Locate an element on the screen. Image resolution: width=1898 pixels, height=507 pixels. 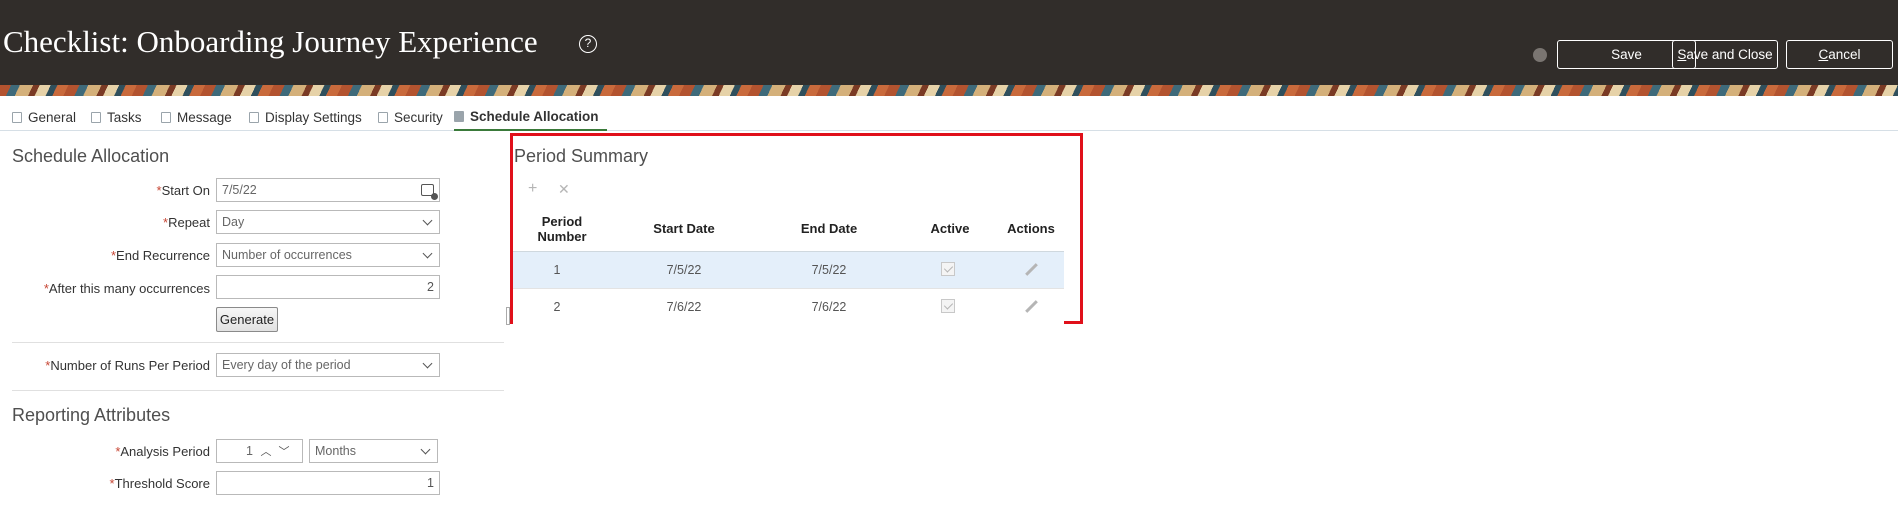
end-recurrence-value: Number of occurrences is located at coordinates (287, 255).